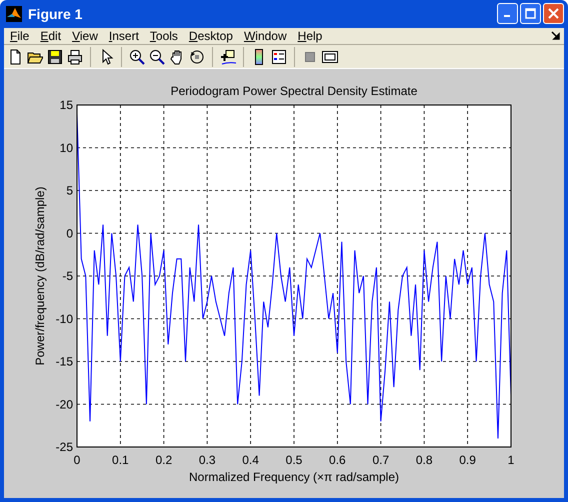  Describe the element at coordinates (64, 361) in the screenshot. I see `y-tick-label: -15` at that location.